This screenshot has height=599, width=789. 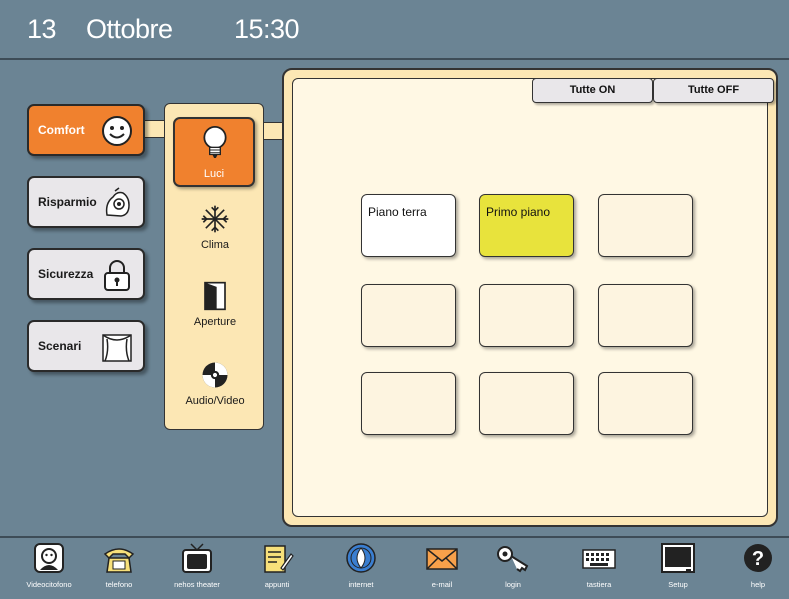 I want to click on piggy-bank-icon, so click(x=117, y=202).